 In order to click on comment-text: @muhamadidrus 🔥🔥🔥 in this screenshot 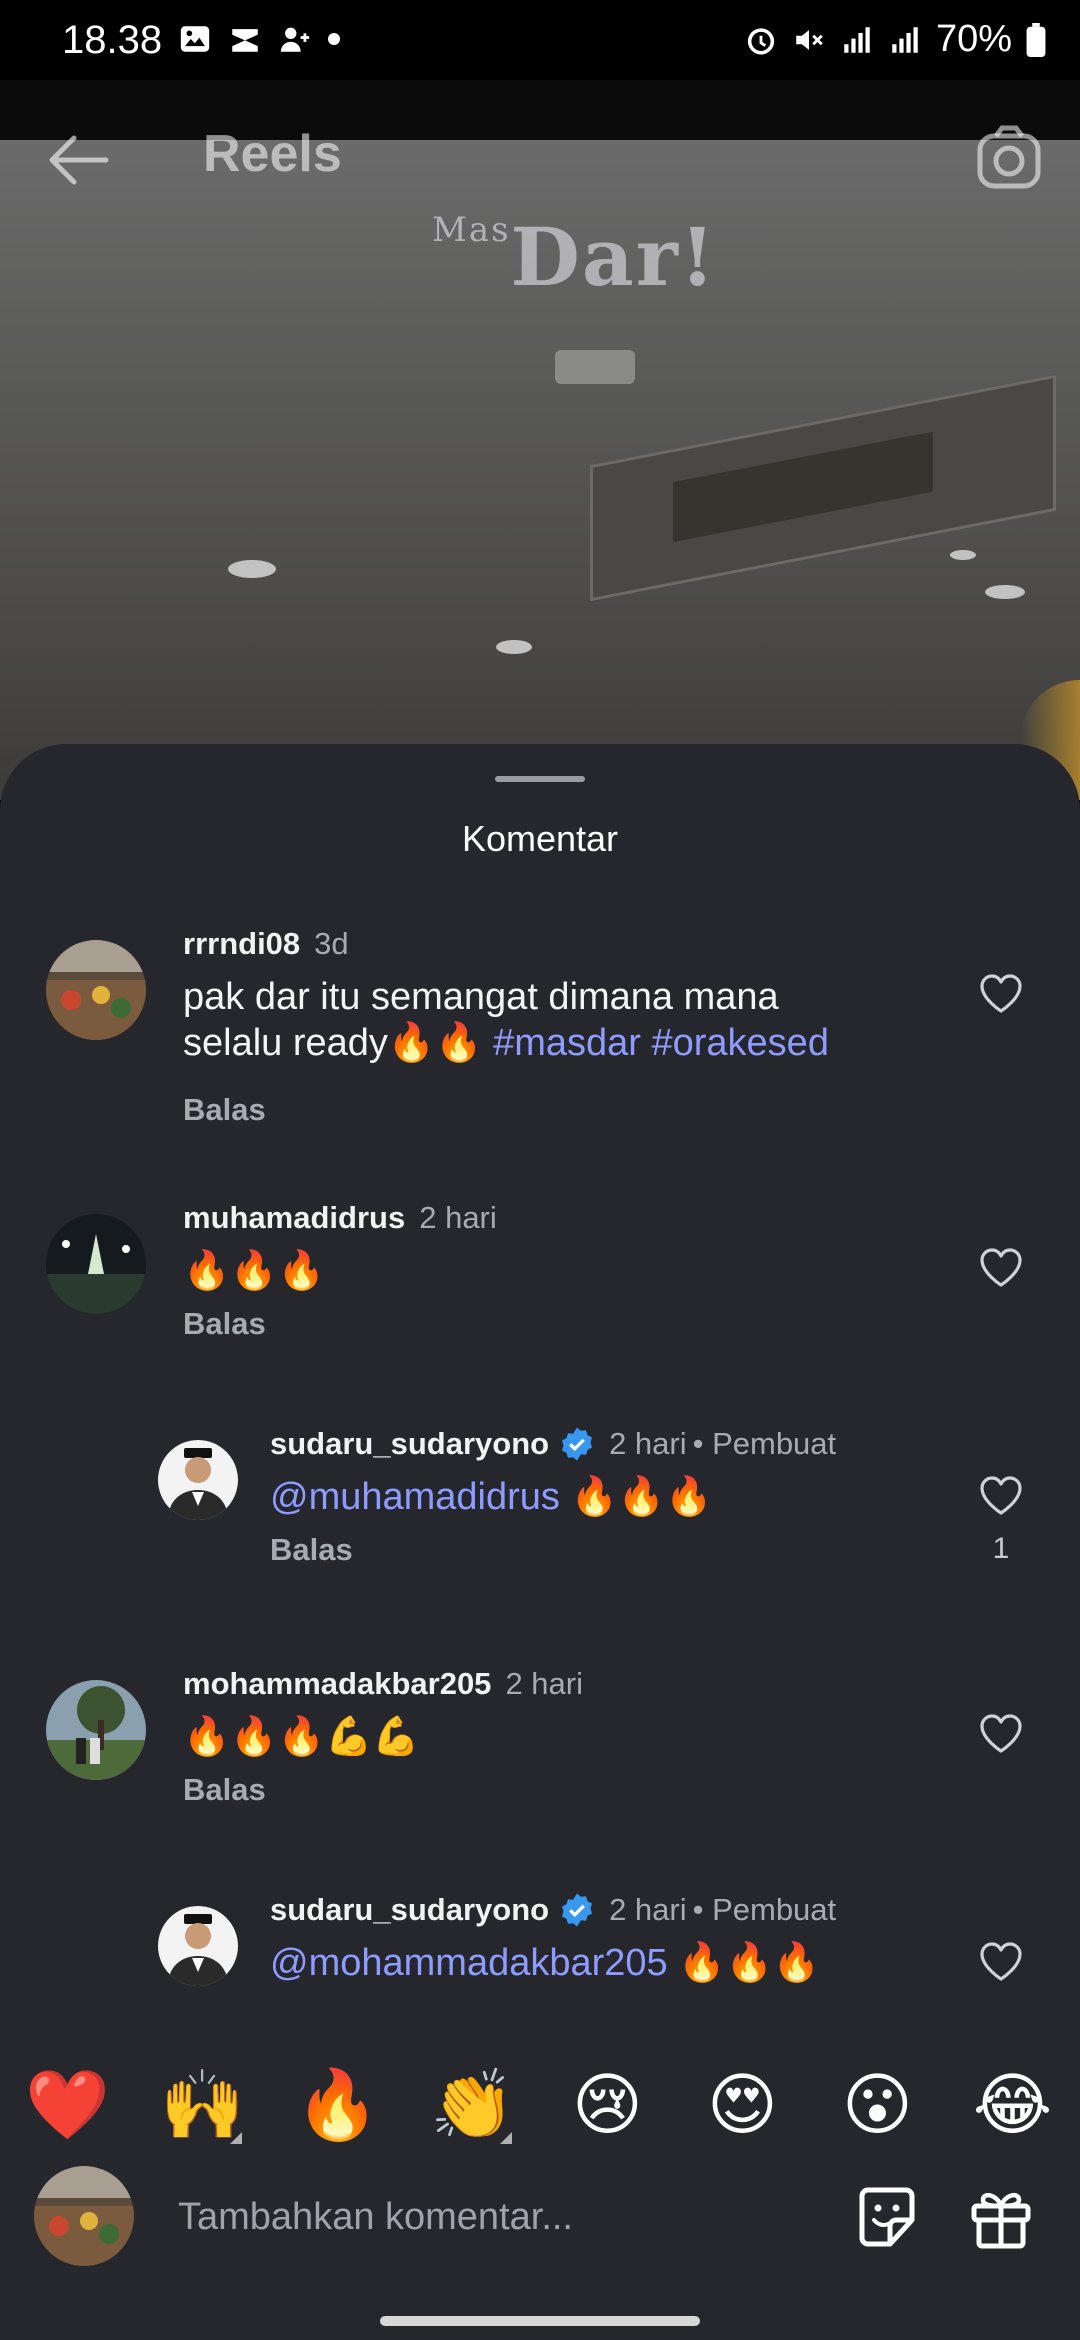, I will do `click(491, 1497)`.